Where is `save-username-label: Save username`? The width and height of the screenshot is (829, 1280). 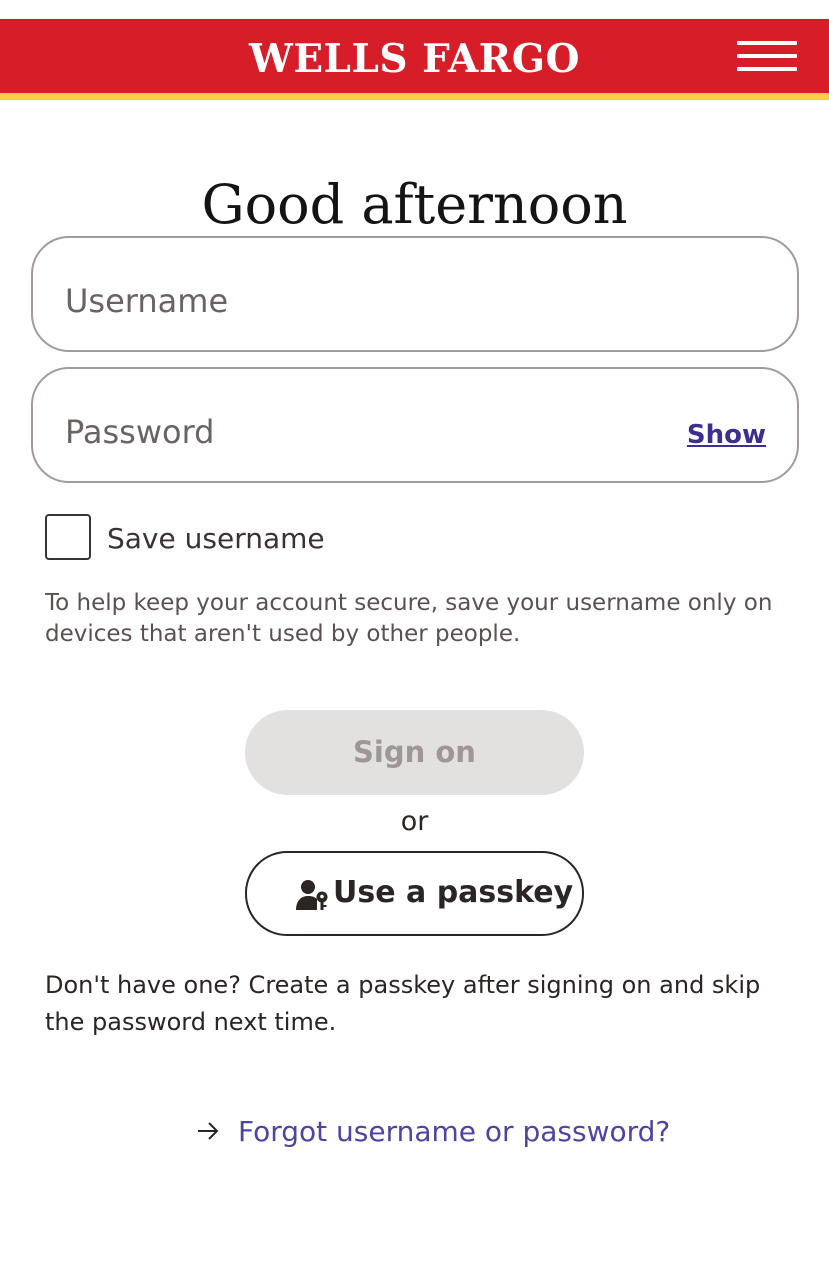
save-username-label: Save username is located at coordinates (216, 539).